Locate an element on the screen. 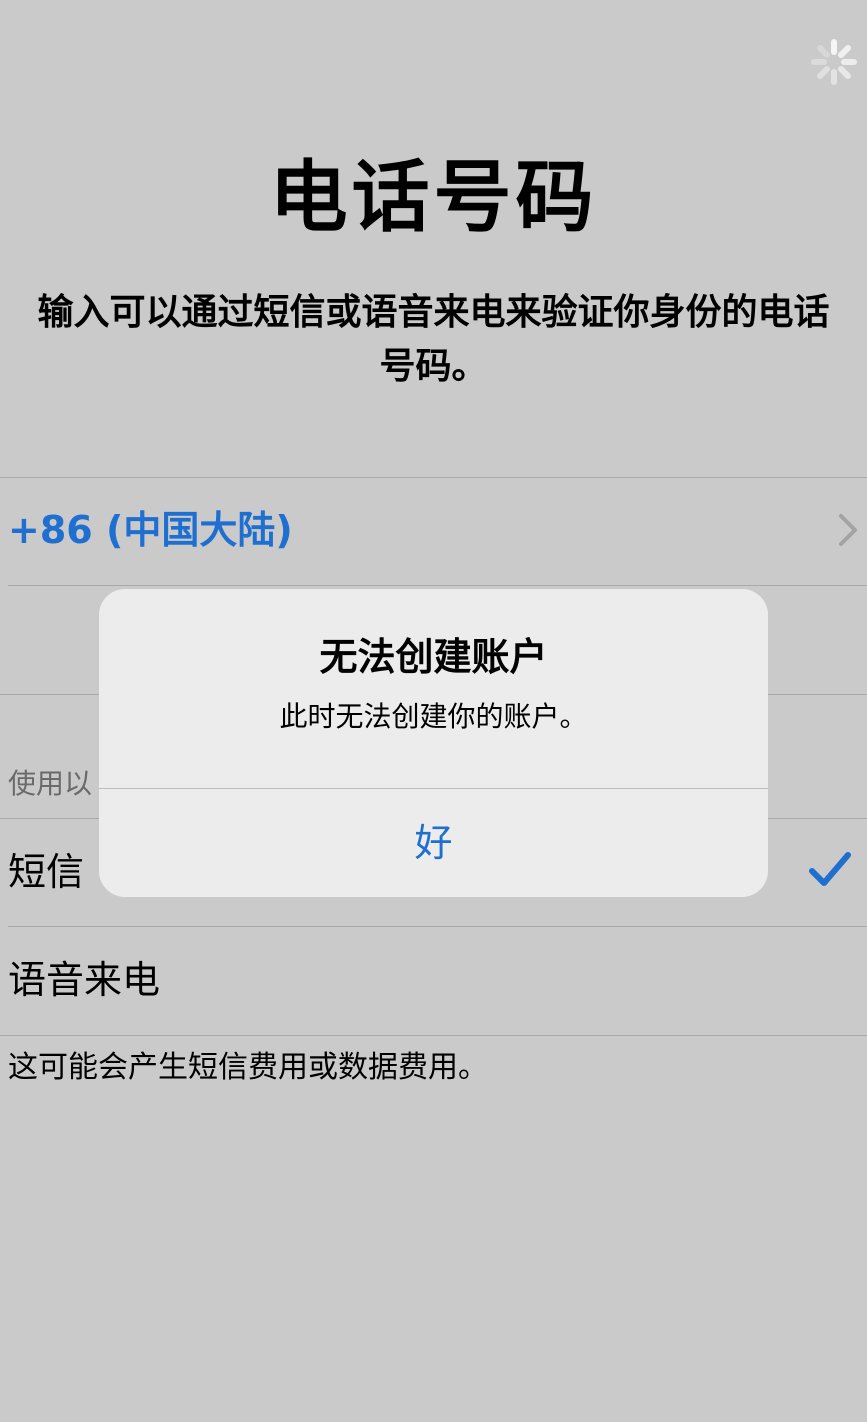 Image resolution: width=867 pixels, height=1422 pixels. alert-title: 无法创建账户 is located at coordinates (433, 657).